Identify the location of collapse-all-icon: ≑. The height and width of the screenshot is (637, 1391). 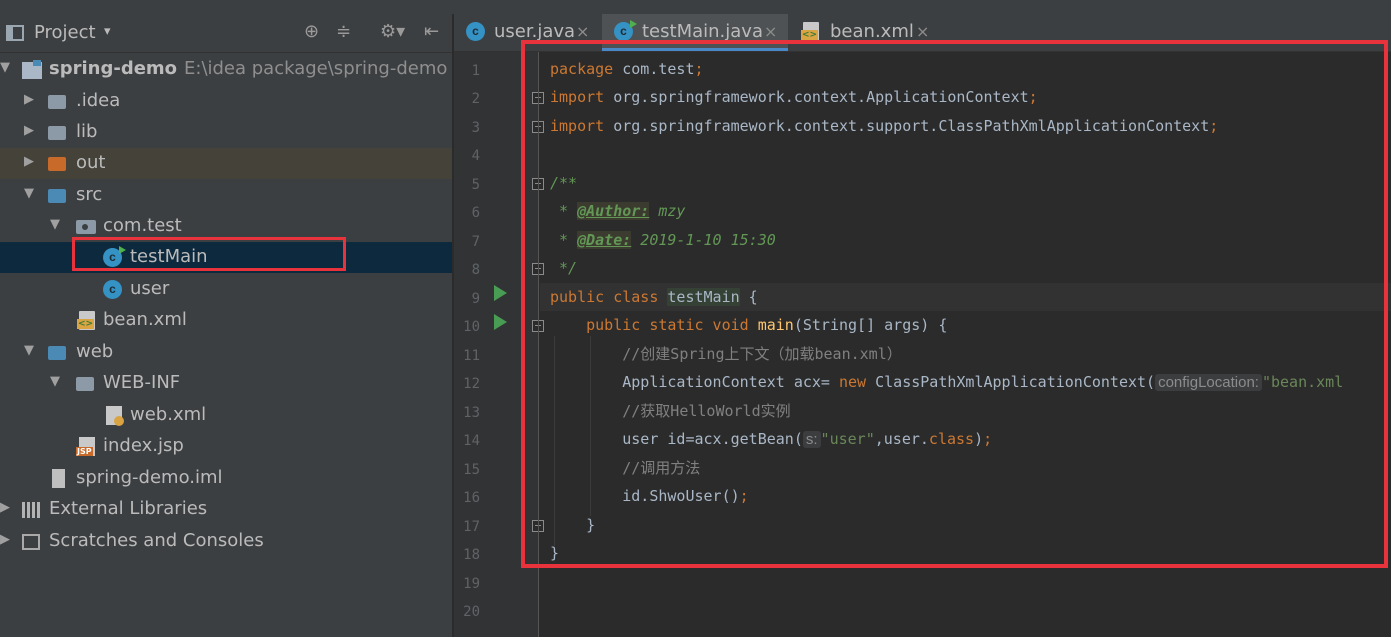
(343, 31).